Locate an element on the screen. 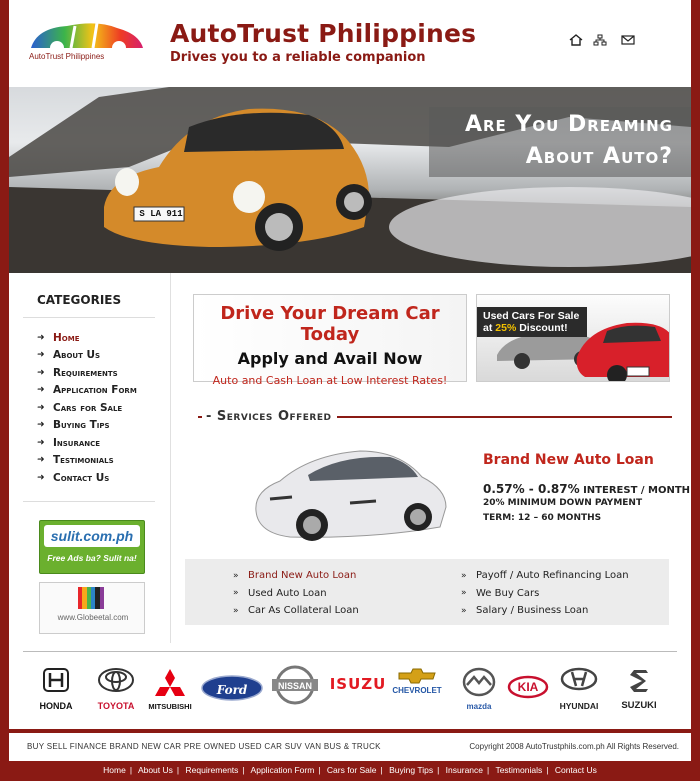 The width and height of the screenshot is (700, 781). brand-mazda: mazda is located at coordinates (479, 686).